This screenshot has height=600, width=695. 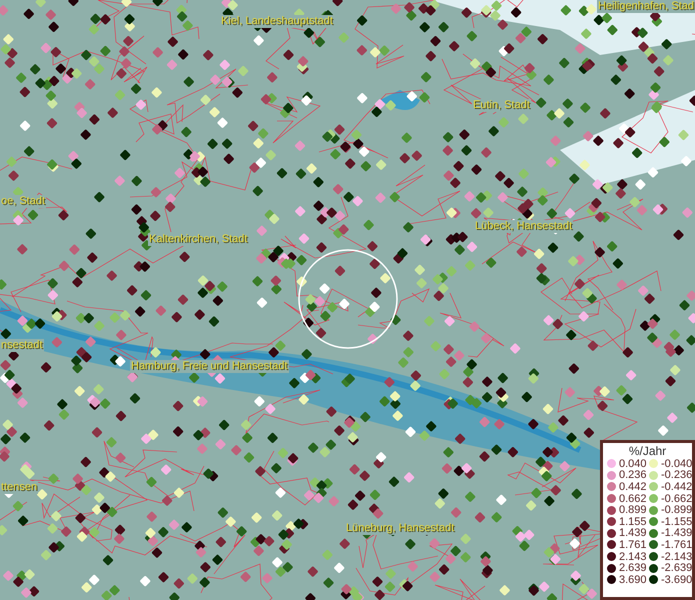 I want to click on place-label: Hamburg, Freie und Hansestadt, so click(x=209, y=366).